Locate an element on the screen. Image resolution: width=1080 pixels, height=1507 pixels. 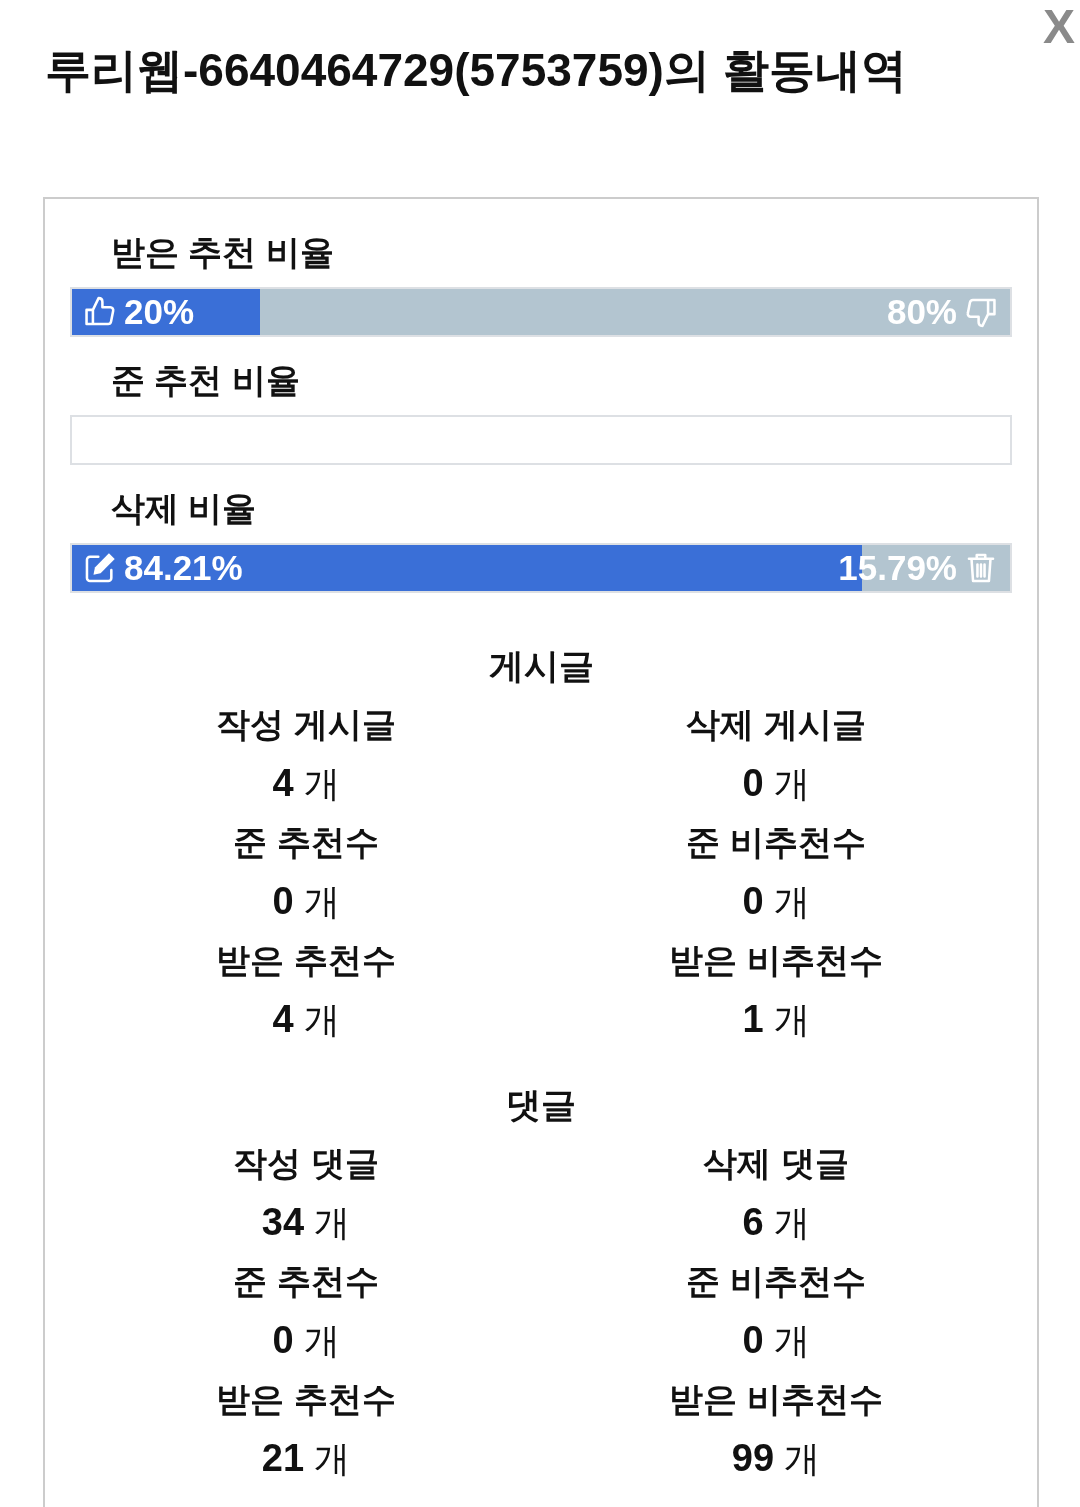
stat-label: 삭제 게시글 is located at coordinates (776, 724).